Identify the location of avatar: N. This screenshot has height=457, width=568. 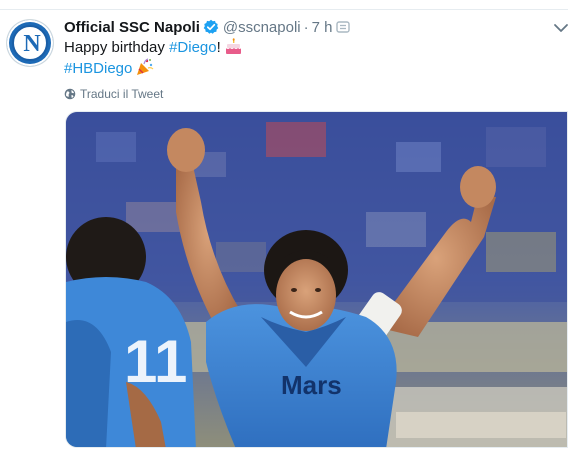
(30, 43).